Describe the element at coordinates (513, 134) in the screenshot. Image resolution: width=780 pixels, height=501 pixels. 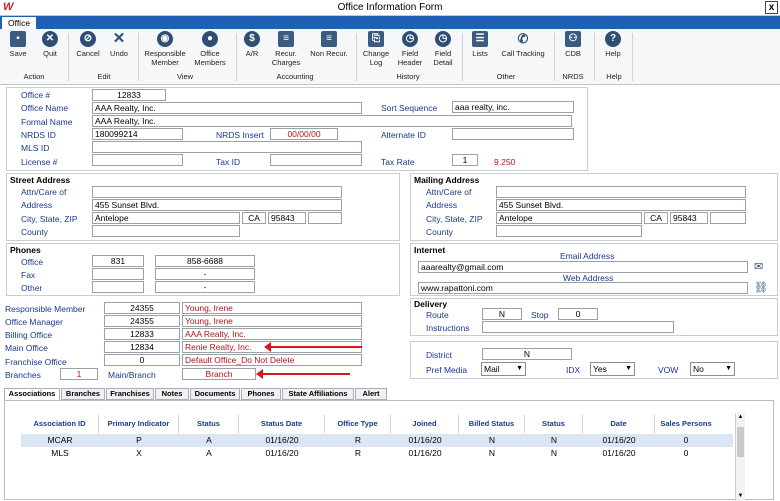
I see `alternate-id-field` at that location.